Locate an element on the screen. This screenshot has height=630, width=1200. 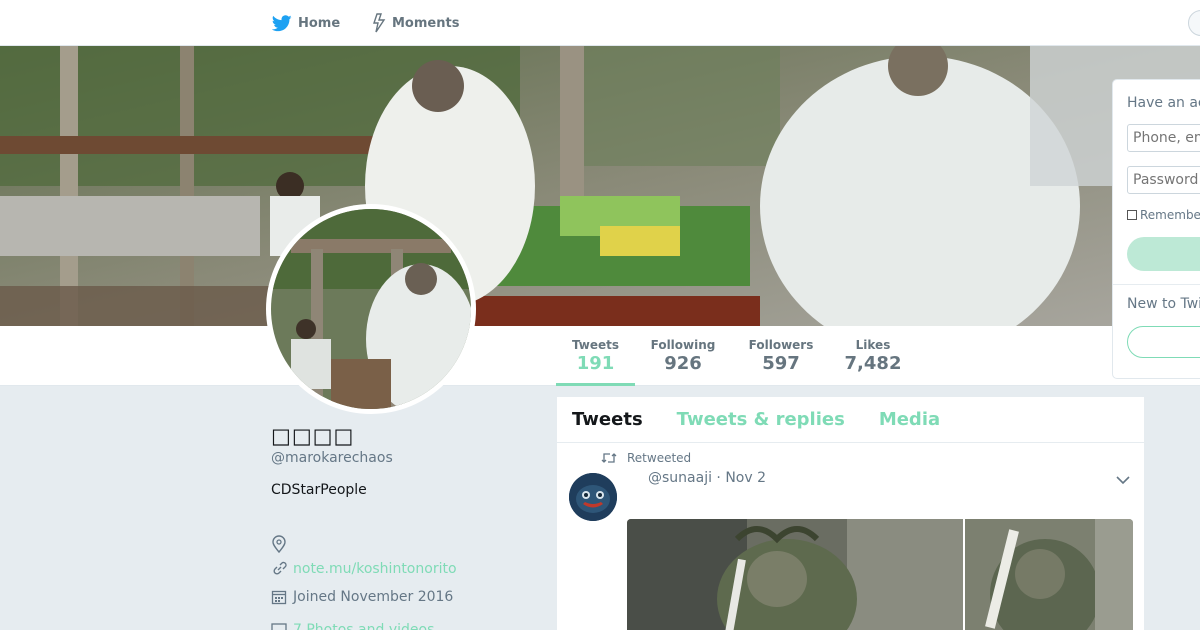
retweet-context-text: Retweeted is located at coordinates (659, 458).